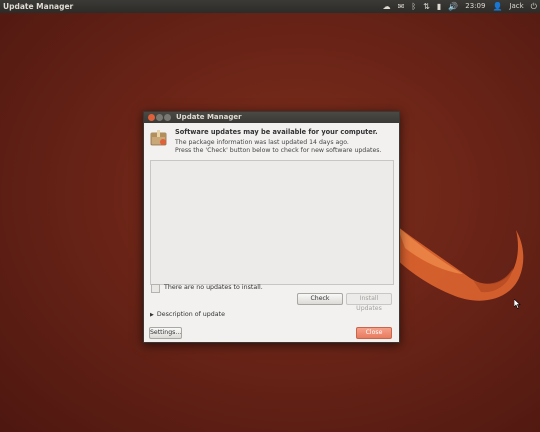  Describe the element at coordinates (369, 302) in the screenshot. I see `install-updates-button: Install Updates` at that location.